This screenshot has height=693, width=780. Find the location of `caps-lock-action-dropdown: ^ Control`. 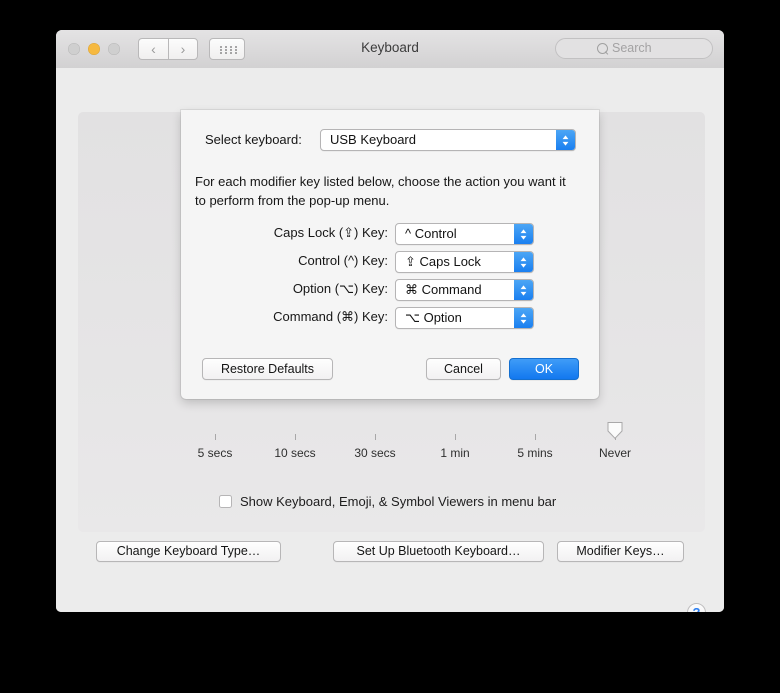

caps-lock-action-dropdown: ^ Control is located at coordinates (464, 234).